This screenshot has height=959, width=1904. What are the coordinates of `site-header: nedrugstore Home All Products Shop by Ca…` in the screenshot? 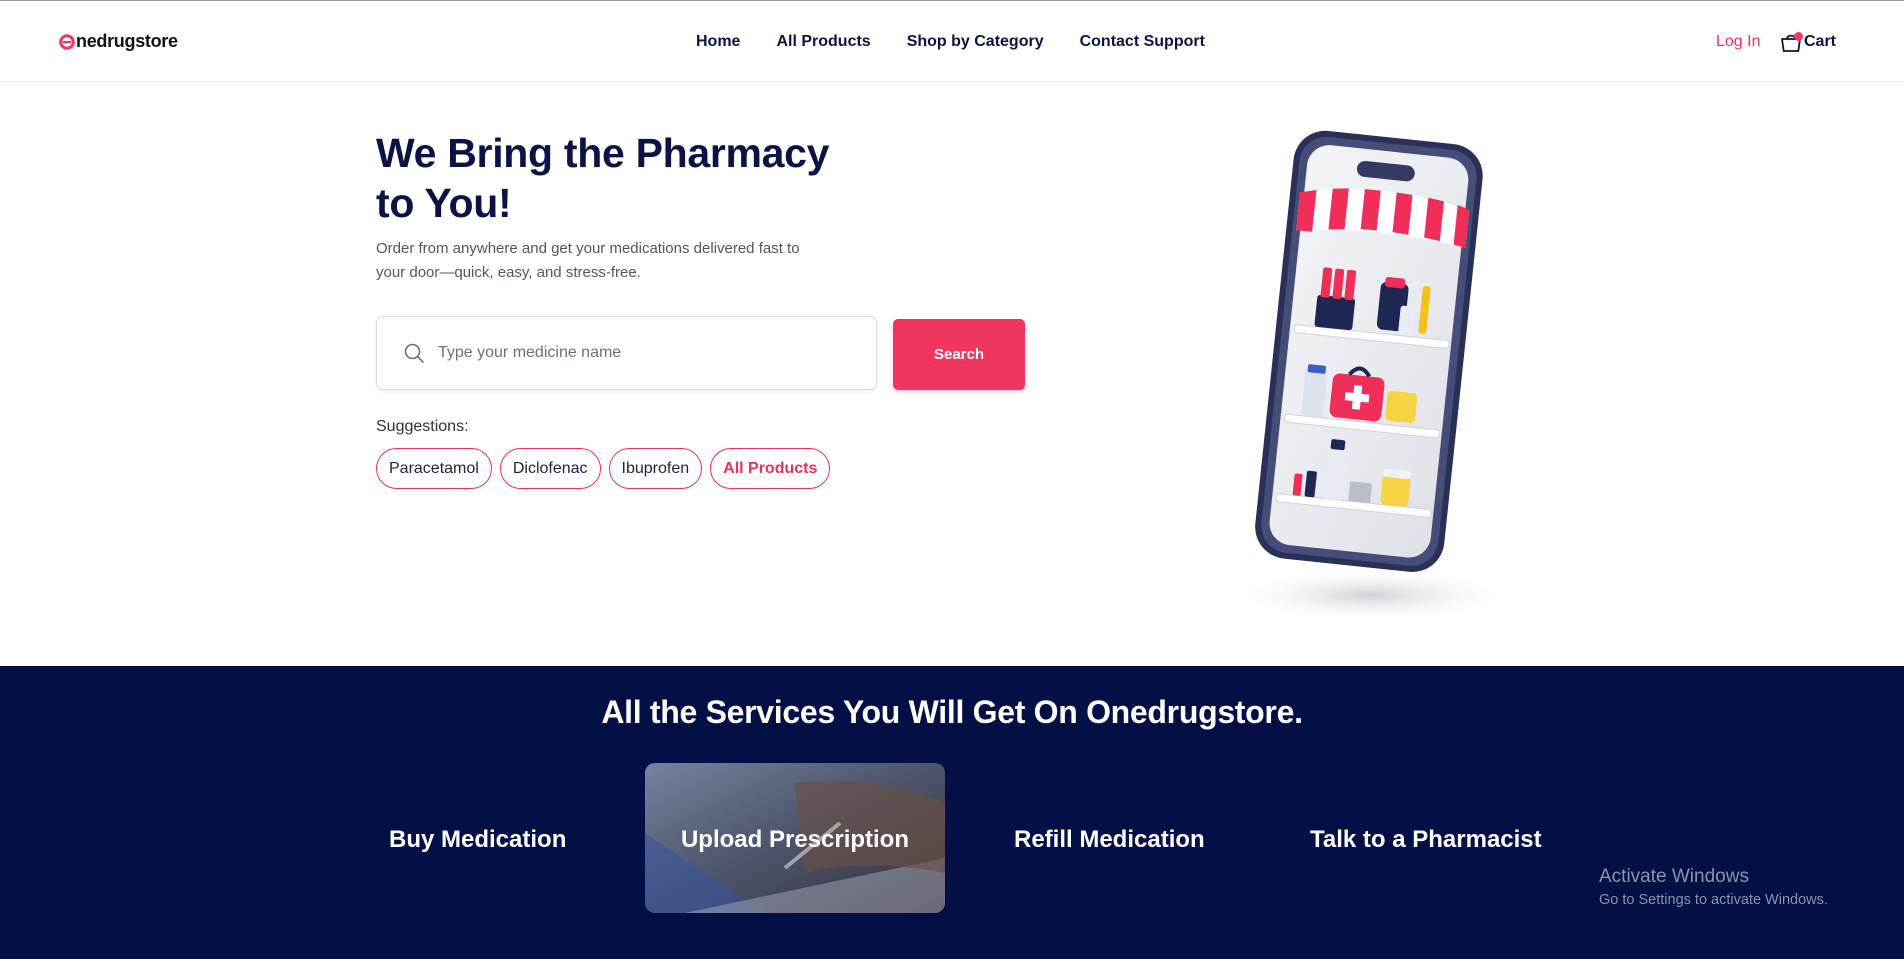 It's located at (952, 41).